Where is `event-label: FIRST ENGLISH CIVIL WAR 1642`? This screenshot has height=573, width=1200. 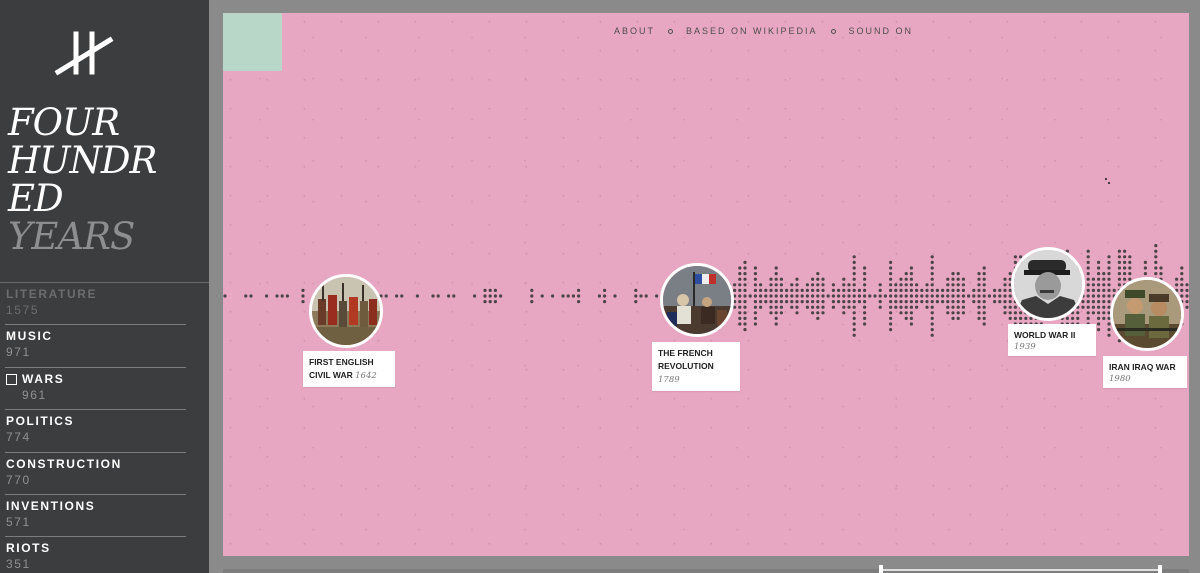
event-label: FIRST ENGLISH CIVIL WAR 1642 is located at coordinates (349, 369).